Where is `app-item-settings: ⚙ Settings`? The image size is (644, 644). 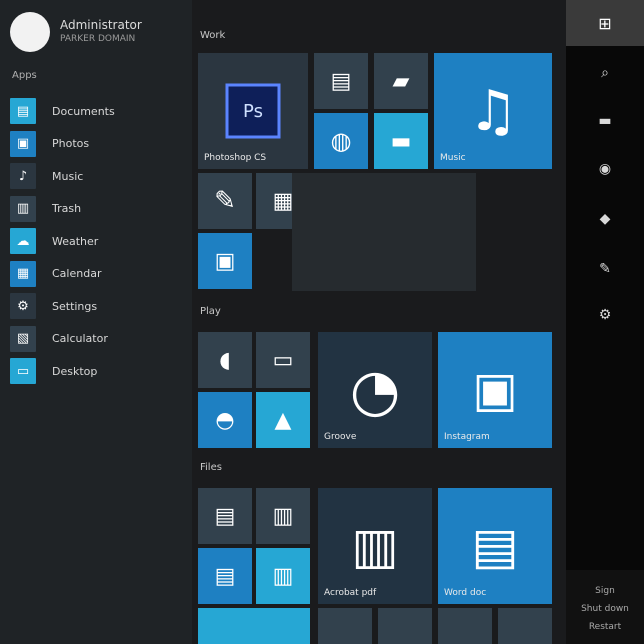
app-item-settings: ⚙ Settings is located at coordinates (100, 306).